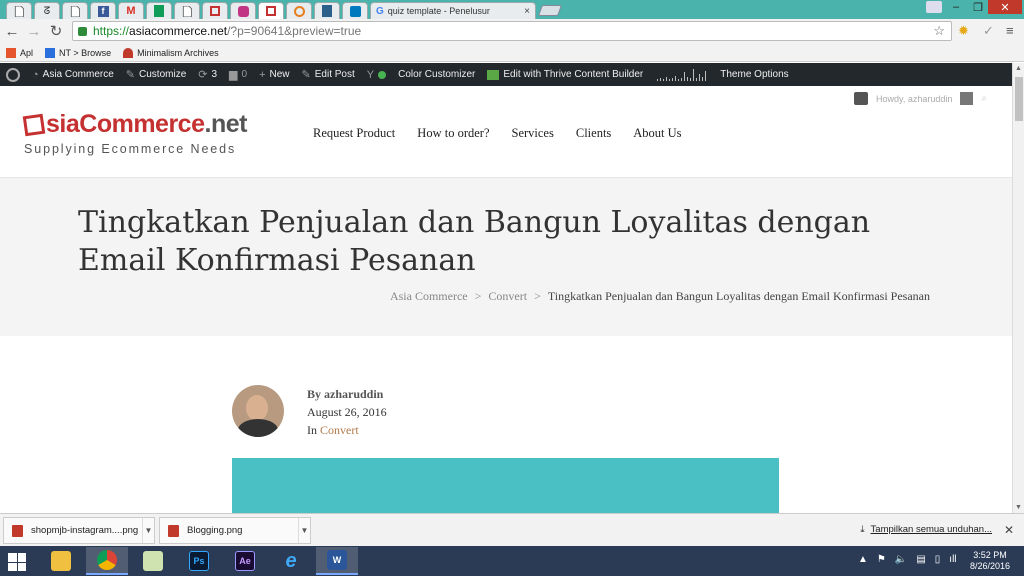 The width and height of the screenshot is (1024, 576). I want to click on user-profile-icon, so click(934, 7).